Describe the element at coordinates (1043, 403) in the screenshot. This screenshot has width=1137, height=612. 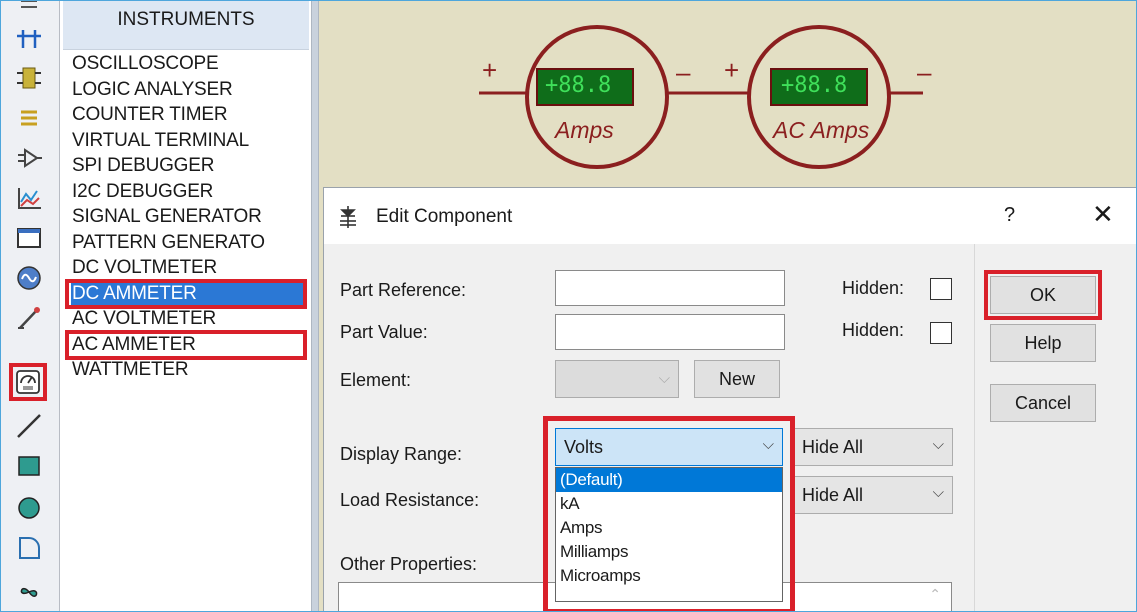
I see `cancel-button: Cancel` at that location.